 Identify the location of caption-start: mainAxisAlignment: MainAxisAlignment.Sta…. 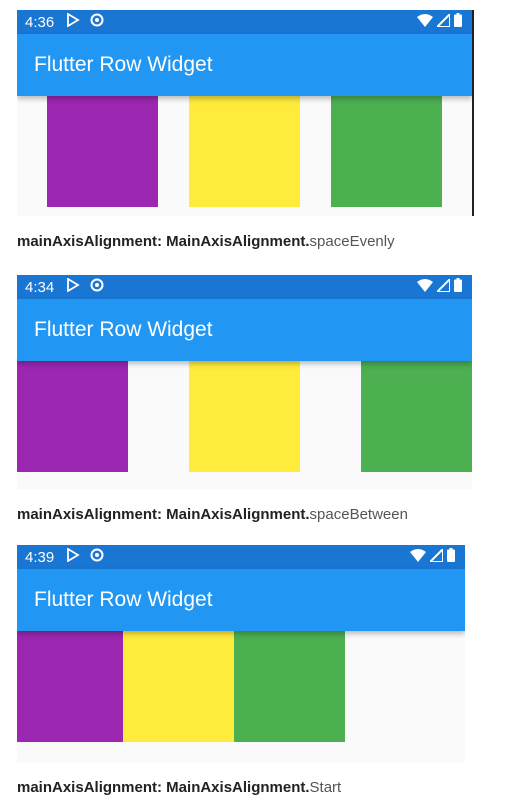
(179, 787).